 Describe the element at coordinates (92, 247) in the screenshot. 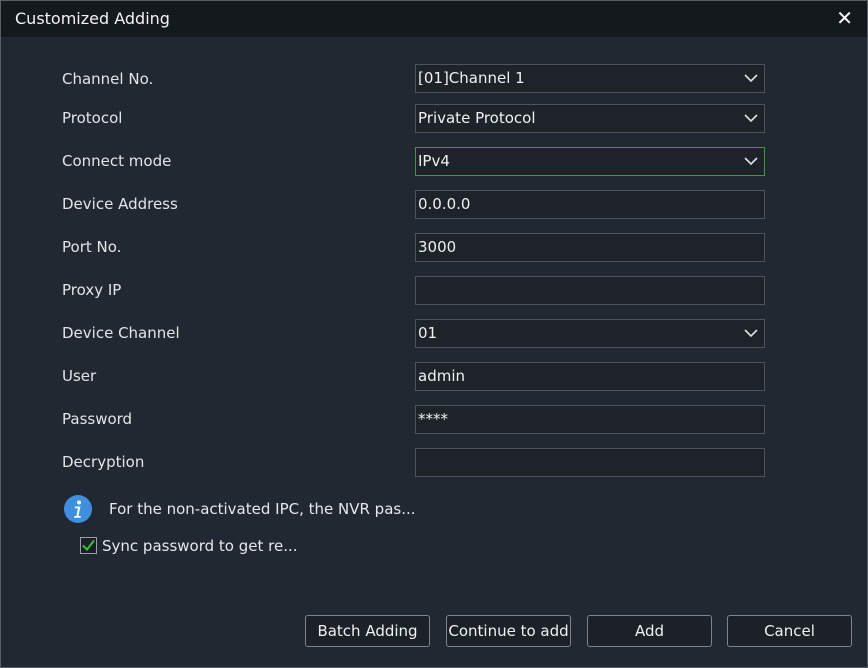

I see `port-no-label: Port No.` at that location.